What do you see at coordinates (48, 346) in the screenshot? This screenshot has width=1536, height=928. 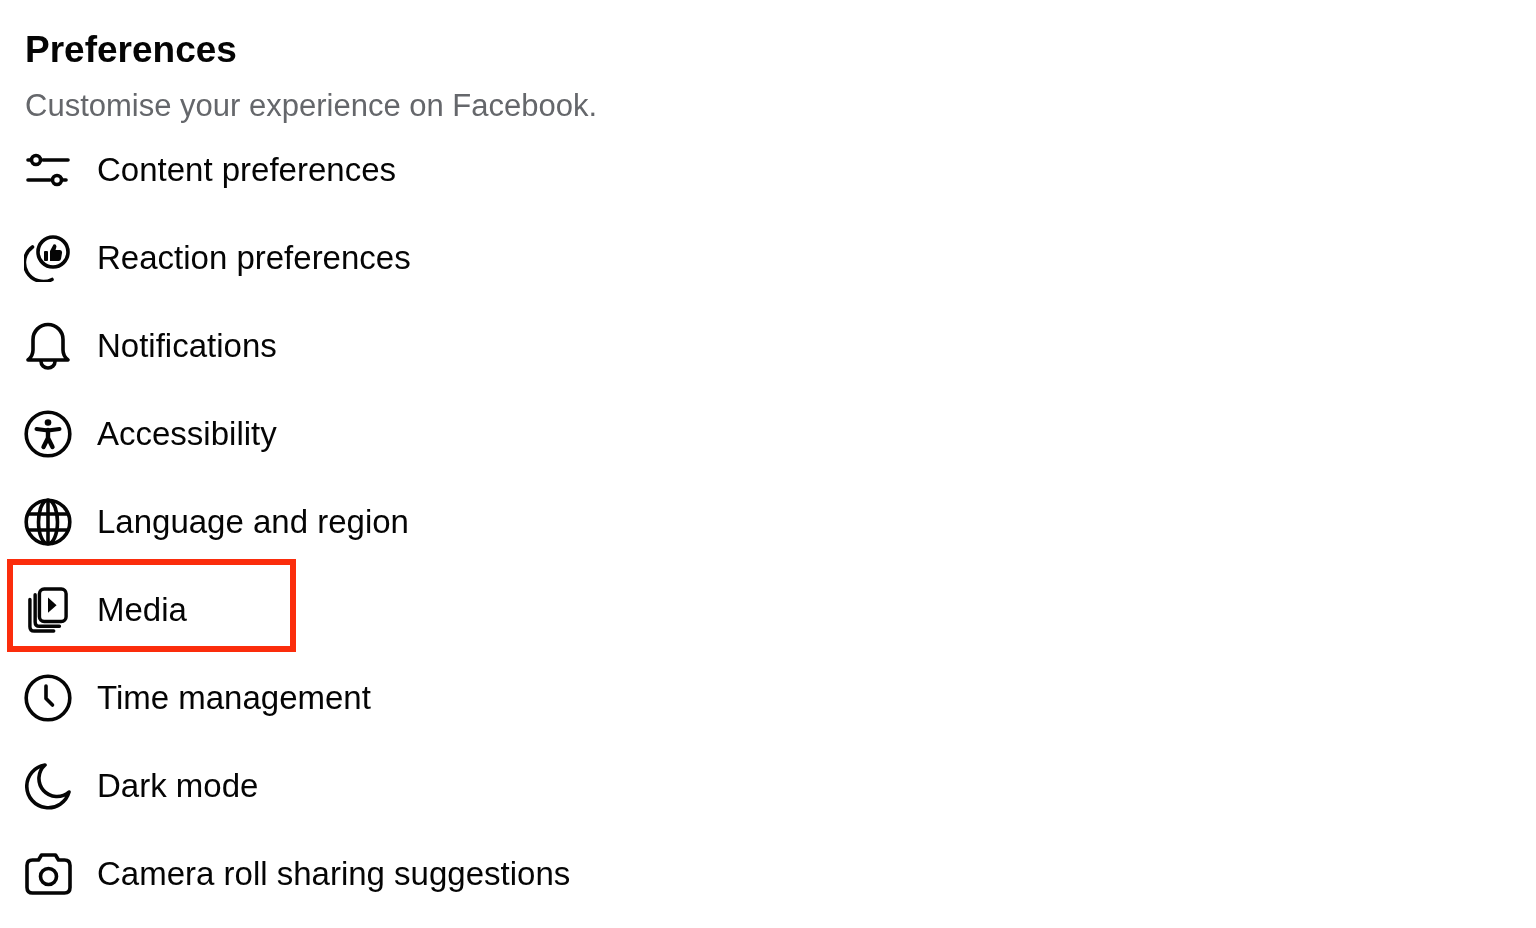 I see `bell-icon` at bounding box center [48, 346].